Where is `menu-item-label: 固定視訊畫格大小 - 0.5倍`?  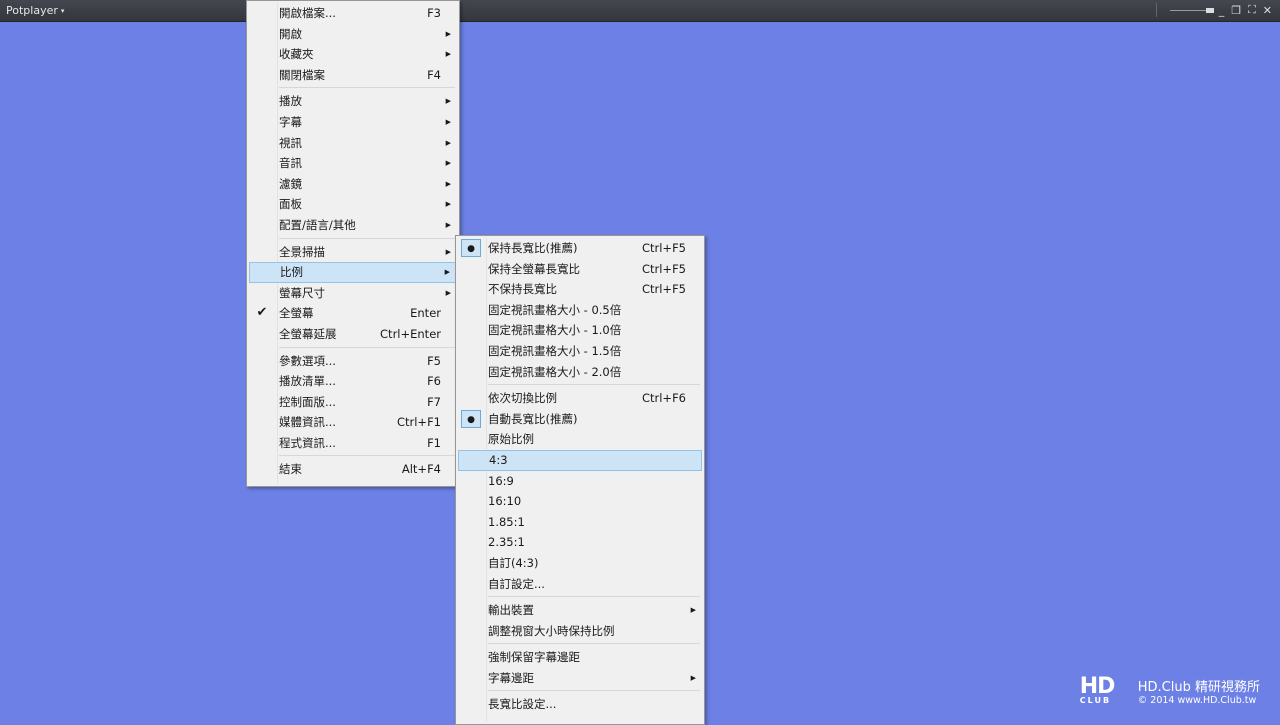
menu-item-label: 固定視訊畫格大小 - 0.5倍 is located at coordinates (555, 309).